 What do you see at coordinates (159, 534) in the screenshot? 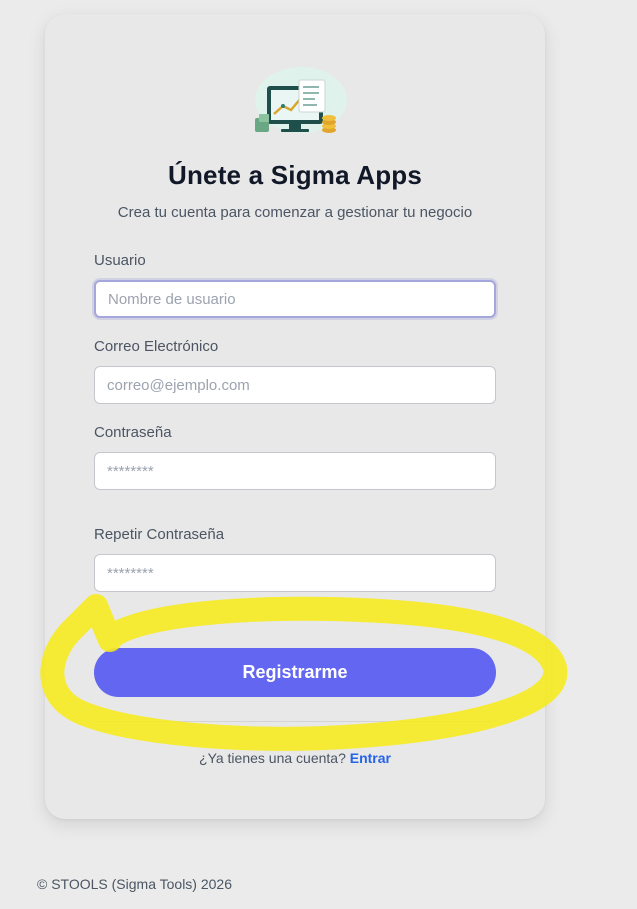
I see `repeat-password-label: Repetir Contraseña` at bounding box center [159, 534].